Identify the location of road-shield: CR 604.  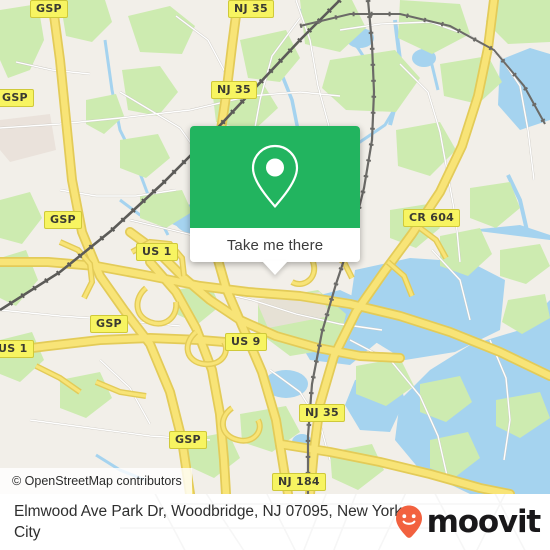
(432, 218).